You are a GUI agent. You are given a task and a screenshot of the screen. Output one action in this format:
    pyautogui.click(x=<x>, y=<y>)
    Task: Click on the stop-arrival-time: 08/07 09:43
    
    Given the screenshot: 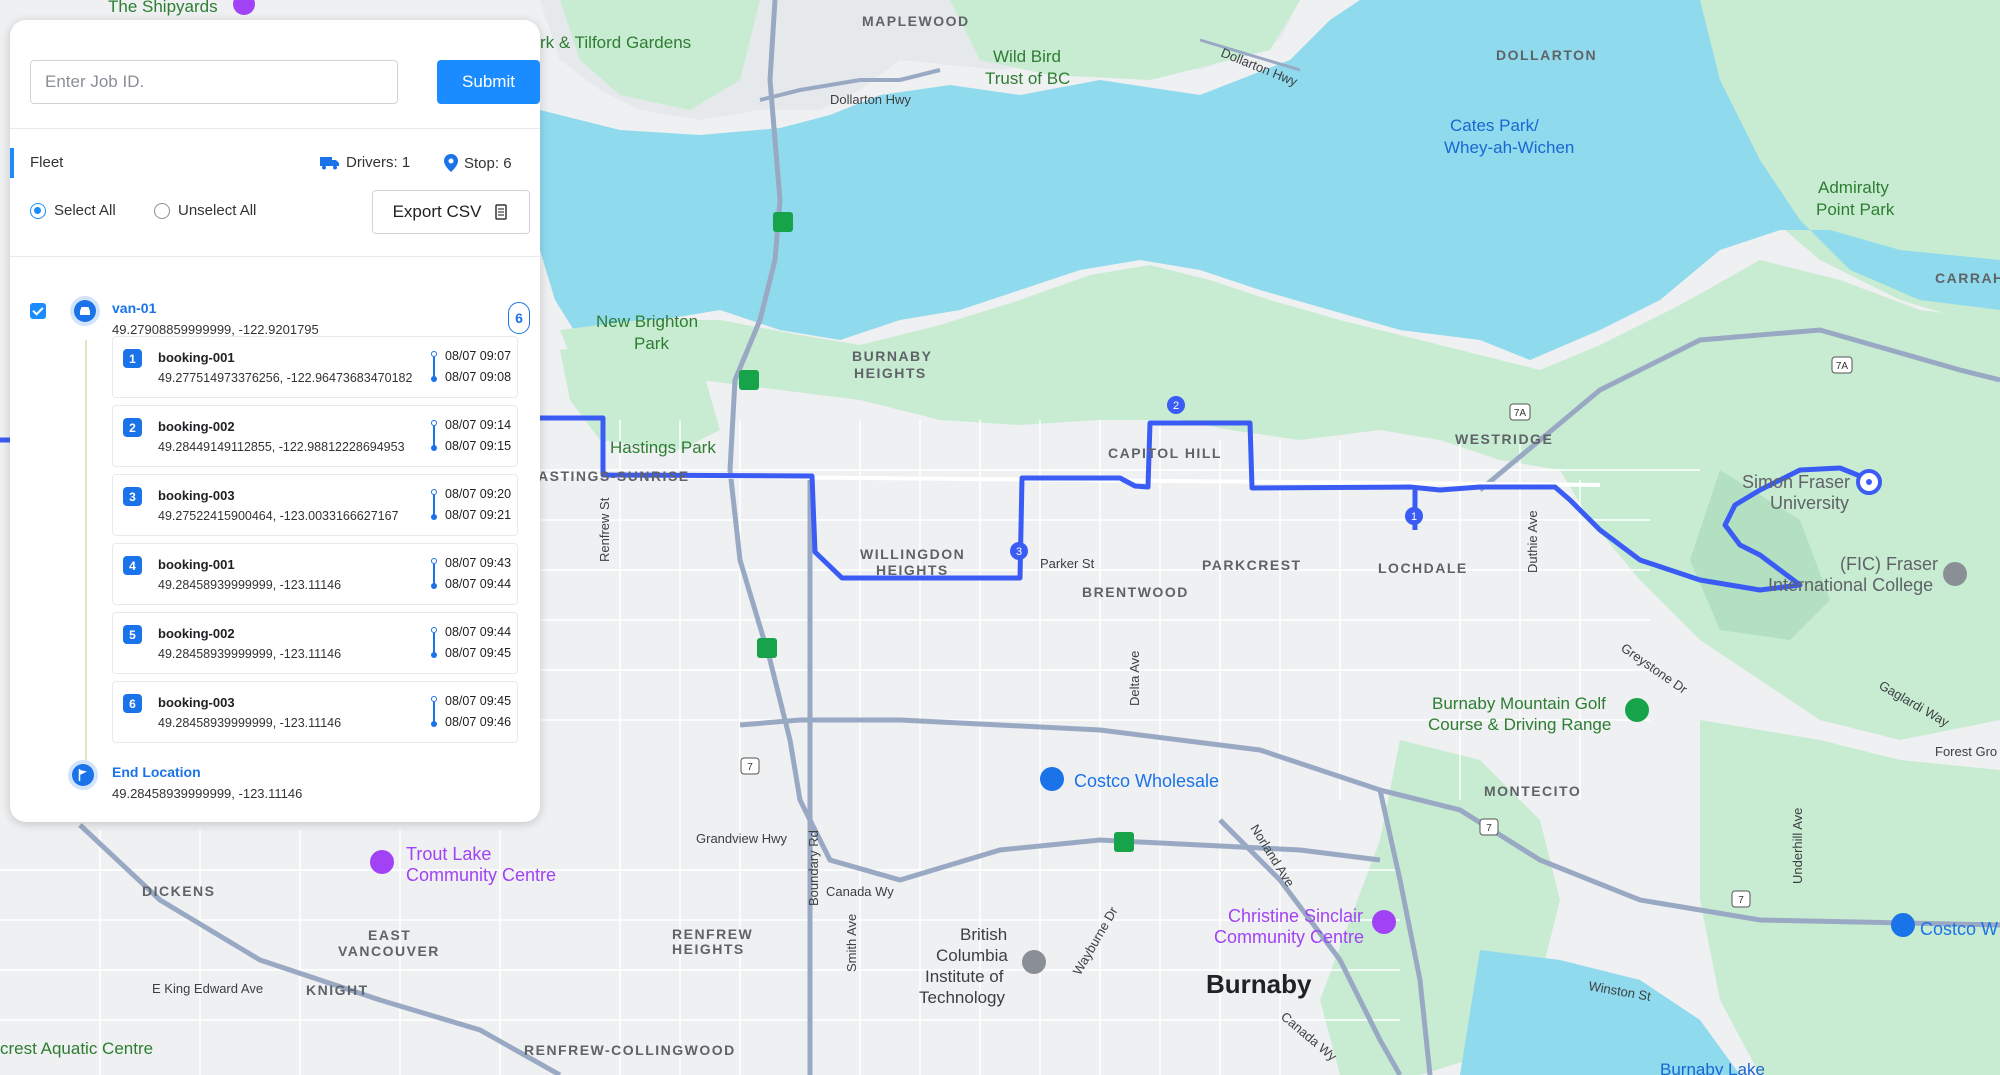 What is the action you would take?
    pyautogui.click(x=478, y=563)
    